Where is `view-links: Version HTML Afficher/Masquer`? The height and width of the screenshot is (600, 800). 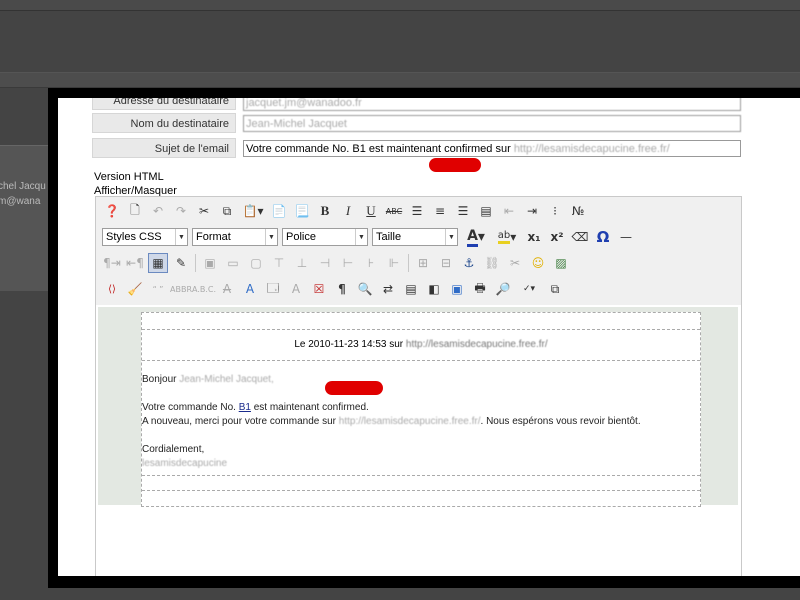
view-links: Version HTML Afficher/Masquer is located at coordinates (135, 184).